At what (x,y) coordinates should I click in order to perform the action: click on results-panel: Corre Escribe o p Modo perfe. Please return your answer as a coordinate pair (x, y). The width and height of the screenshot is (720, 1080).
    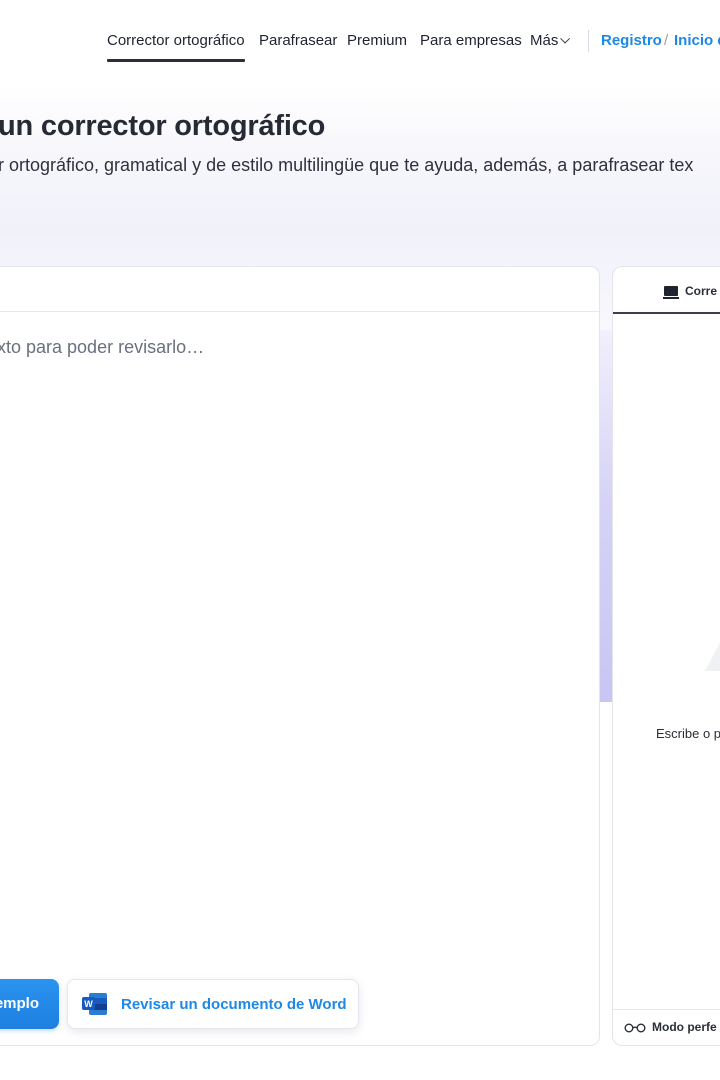
    Looking at the image, I should click on (666, 656).